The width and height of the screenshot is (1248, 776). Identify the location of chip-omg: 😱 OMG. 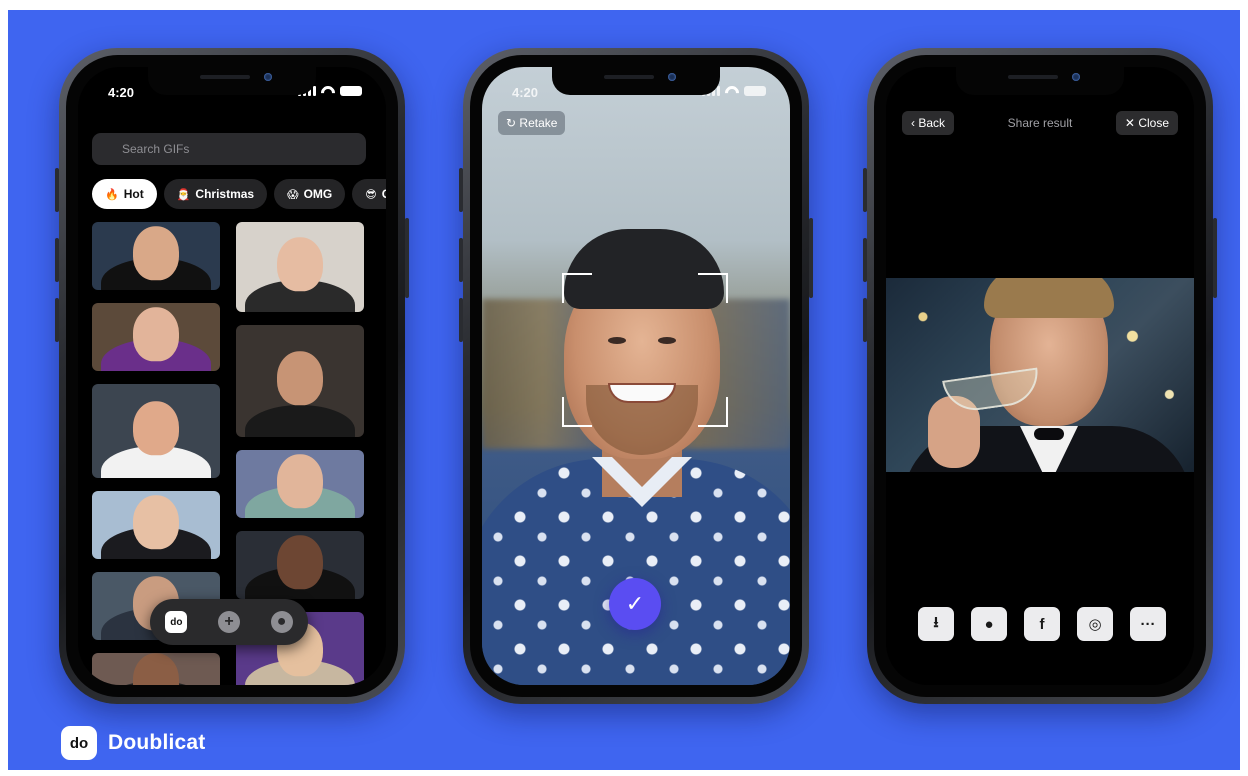
(310, 194).